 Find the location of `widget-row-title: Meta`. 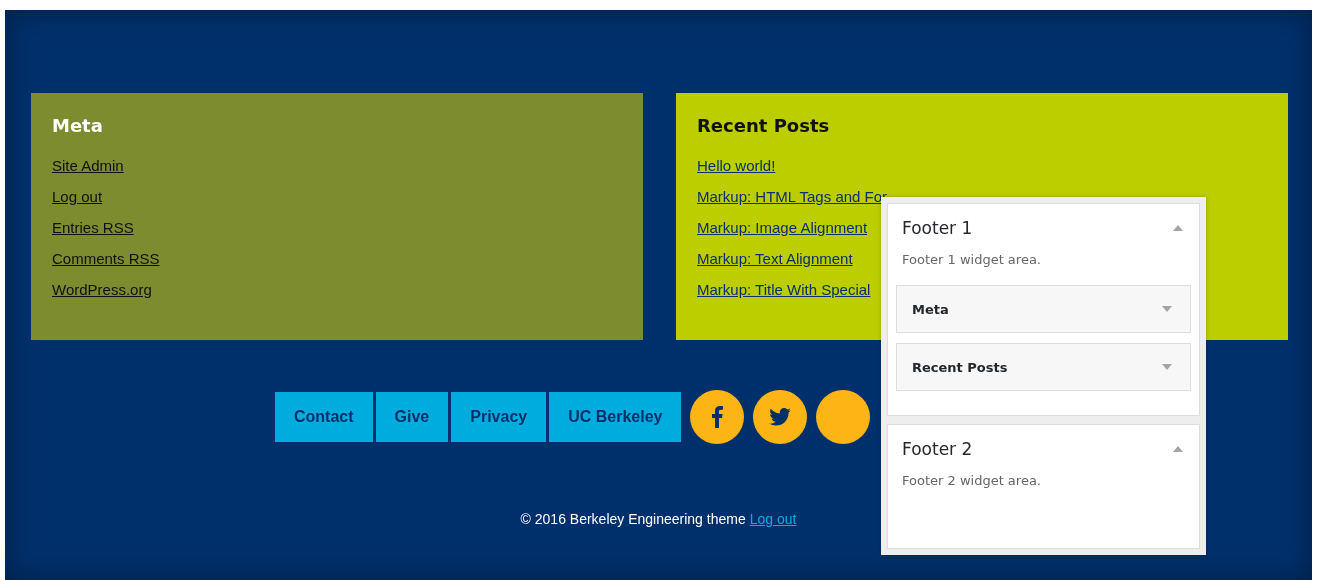

widget-row-title: Meta is located at coordinates (930, 309).